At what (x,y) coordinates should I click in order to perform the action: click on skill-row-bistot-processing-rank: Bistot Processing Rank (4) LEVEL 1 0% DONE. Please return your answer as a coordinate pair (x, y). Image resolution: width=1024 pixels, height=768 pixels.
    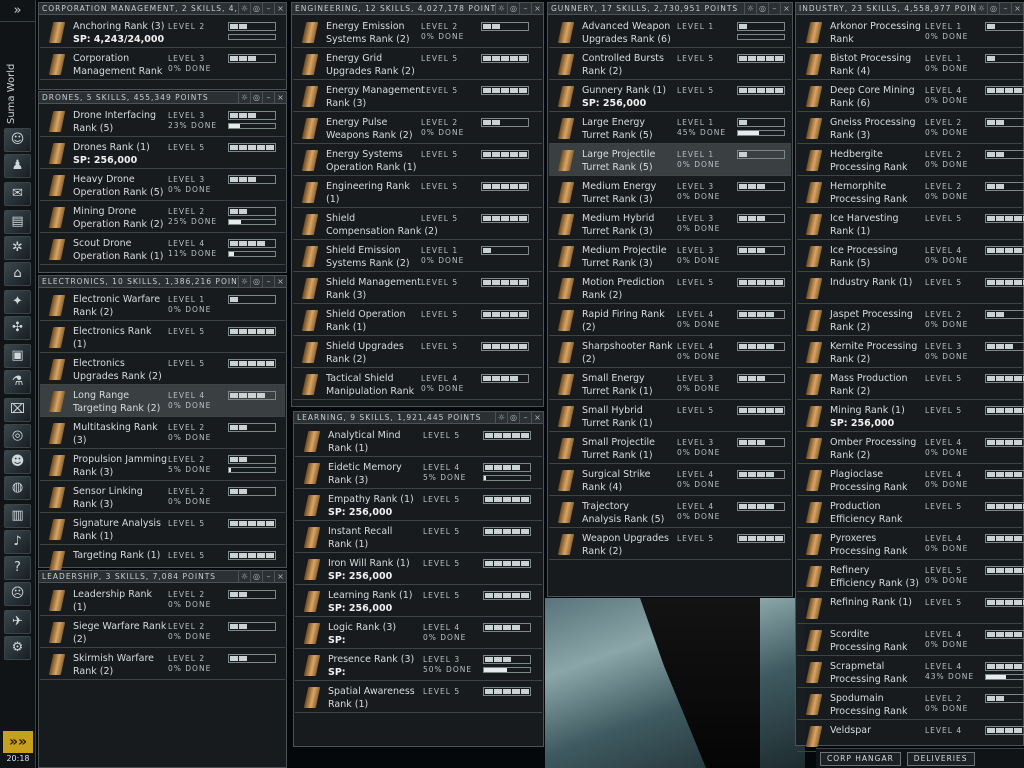
    Looking at the image, I should click on (910, 64).